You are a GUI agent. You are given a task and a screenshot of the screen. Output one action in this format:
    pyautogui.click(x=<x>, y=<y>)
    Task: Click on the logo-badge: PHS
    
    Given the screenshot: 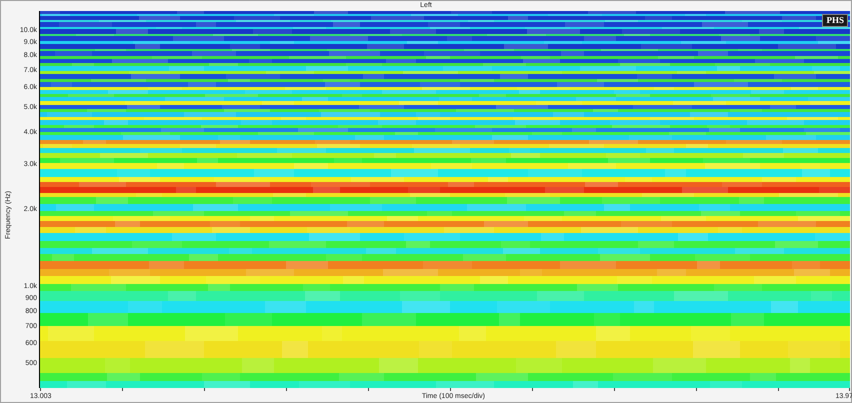 What is the action you would take?
    pyautogui.click(x=835, y=20)
    